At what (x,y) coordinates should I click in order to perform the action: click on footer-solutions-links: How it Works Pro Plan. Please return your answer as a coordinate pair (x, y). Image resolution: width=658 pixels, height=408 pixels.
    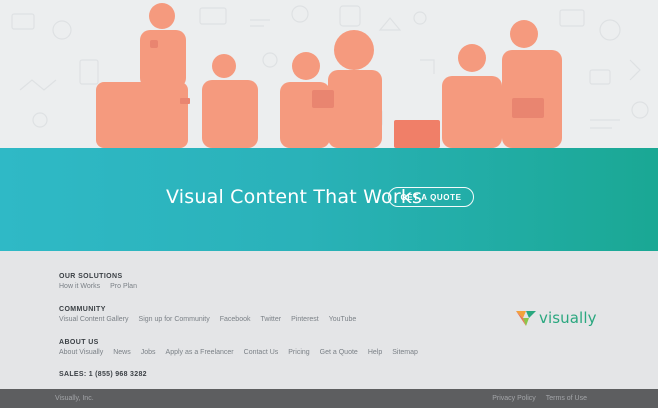
    Looking at the image, I should click on (98, 286).